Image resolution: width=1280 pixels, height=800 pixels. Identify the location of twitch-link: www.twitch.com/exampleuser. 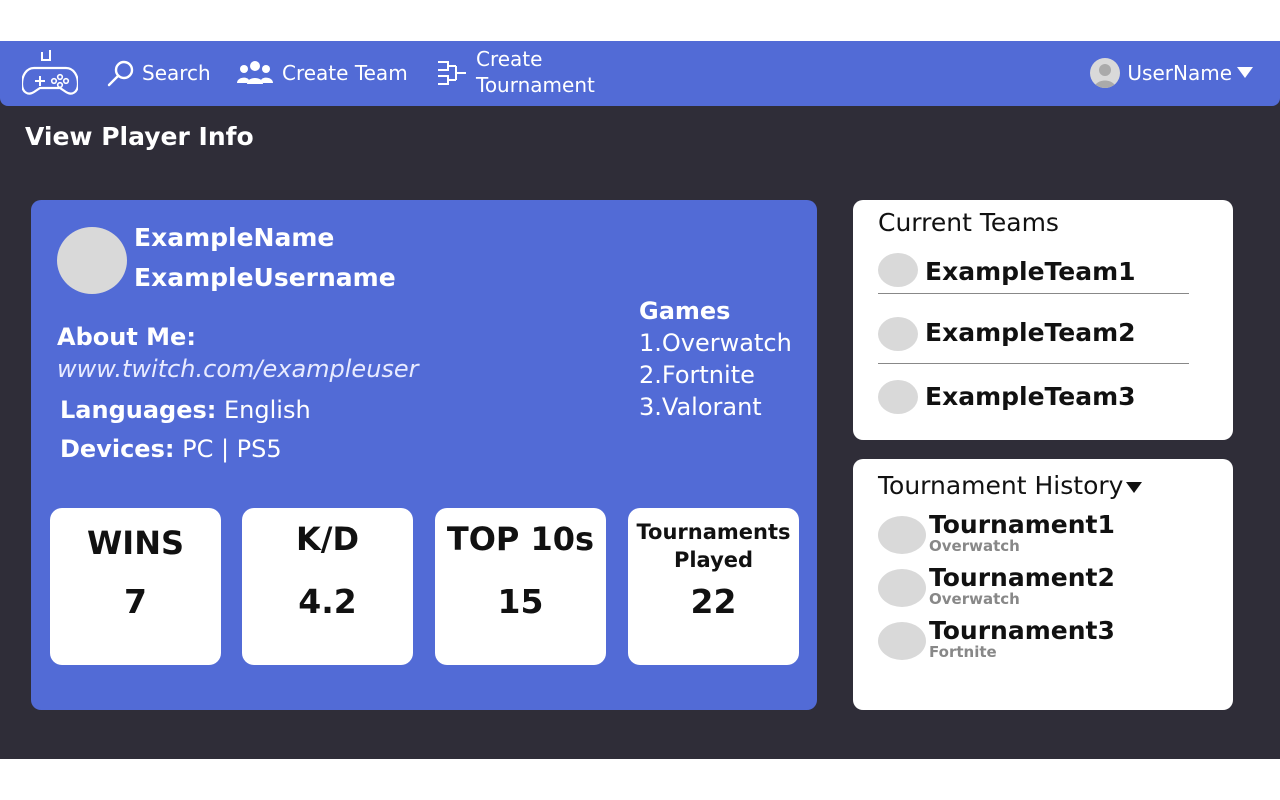
(238, 369).